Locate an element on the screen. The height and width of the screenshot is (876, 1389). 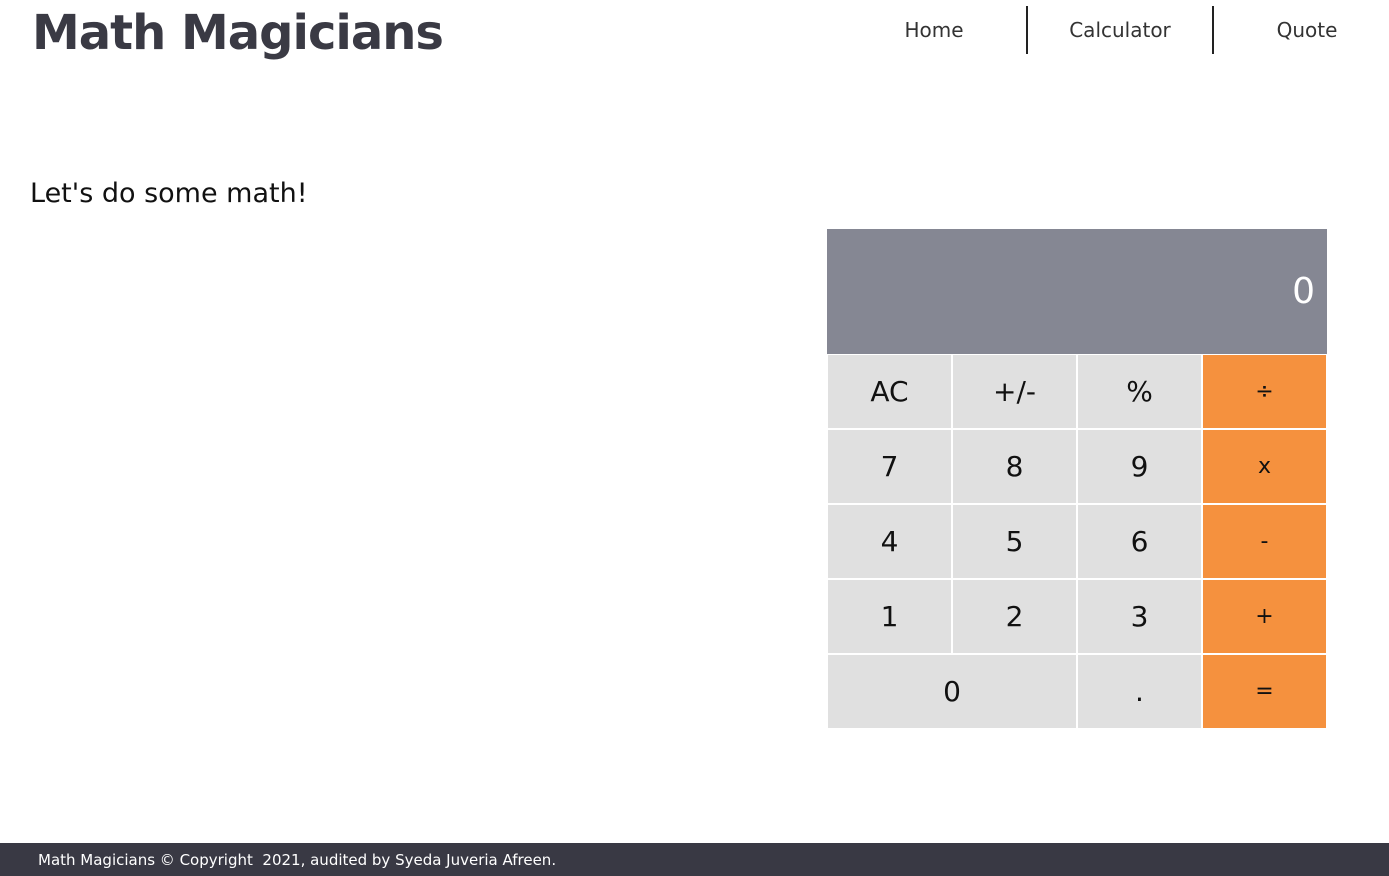
digit-0-button: 0 is located at coordinates (952, 691).